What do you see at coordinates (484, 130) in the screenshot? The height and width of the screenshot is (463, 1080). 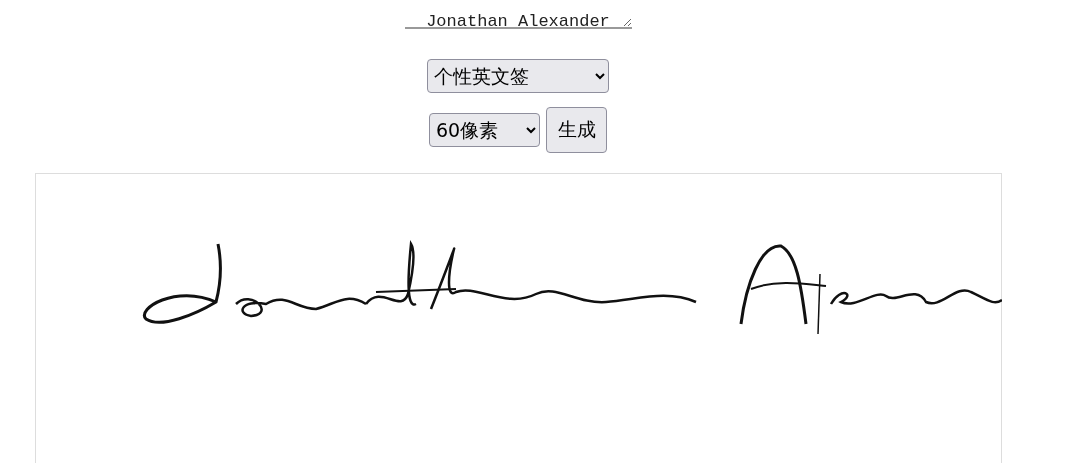 I see `size-select: 60像素` at bounding box center [484, 130].